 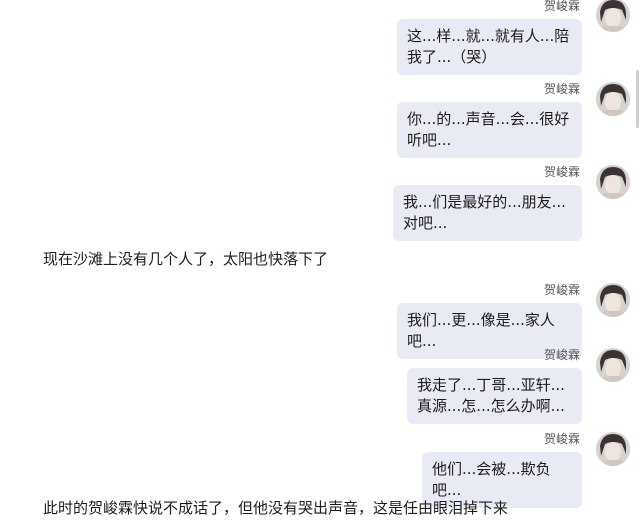 I want to click on scrollbar, so click(x=637, y=99).